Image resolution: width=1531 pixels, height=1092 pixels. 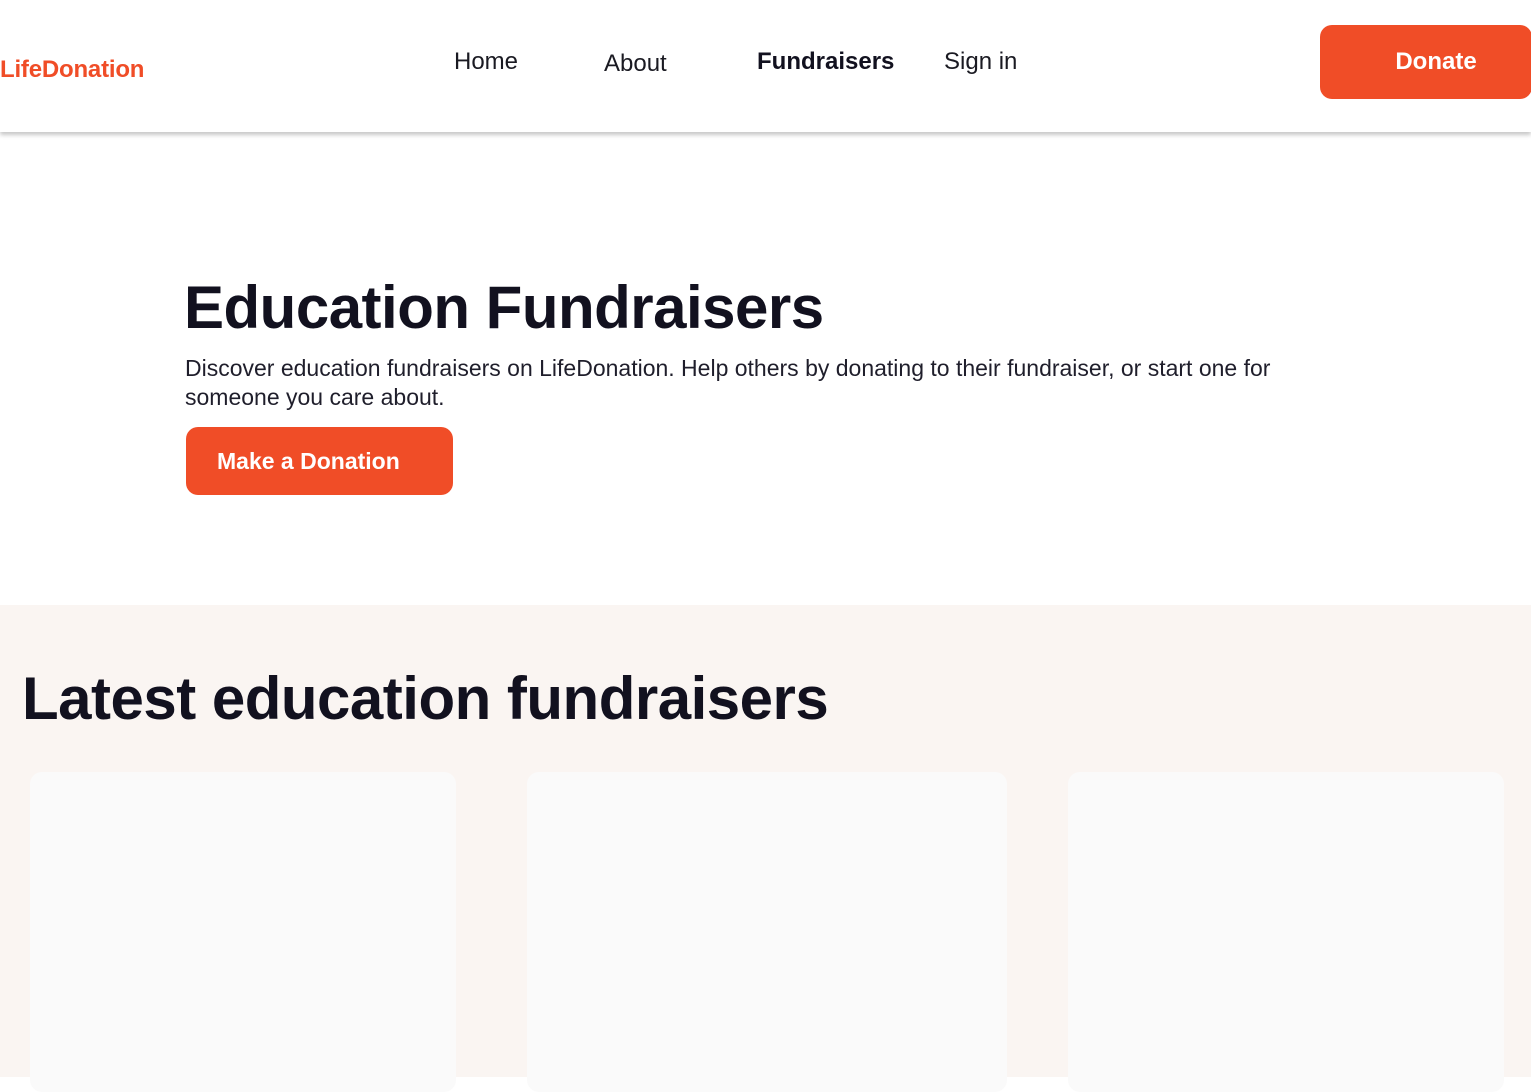 What do you see at coordinates (825, 62) in the screenshot?
I see `nav-fundraisers-link: Fundraisers` at bounding box center [825, 62].